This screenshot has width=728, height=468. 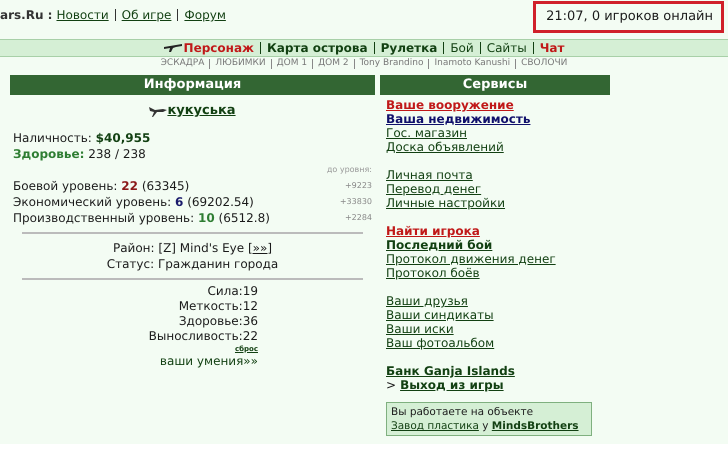 What do you see at coordinates (182, 64) in the screenshot?
I see `quick-link: ЭСКАДРА` at bounding box center [182, 64].